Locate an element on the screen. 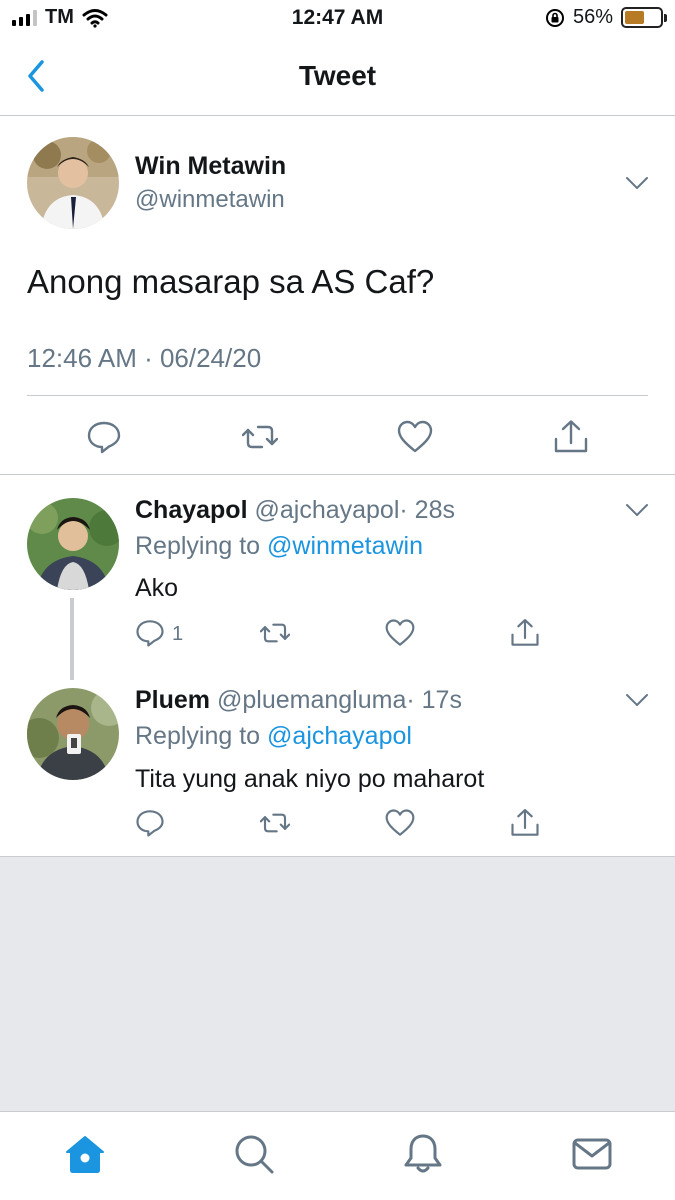  status-right: 56% is located at coordinates (606, 17).